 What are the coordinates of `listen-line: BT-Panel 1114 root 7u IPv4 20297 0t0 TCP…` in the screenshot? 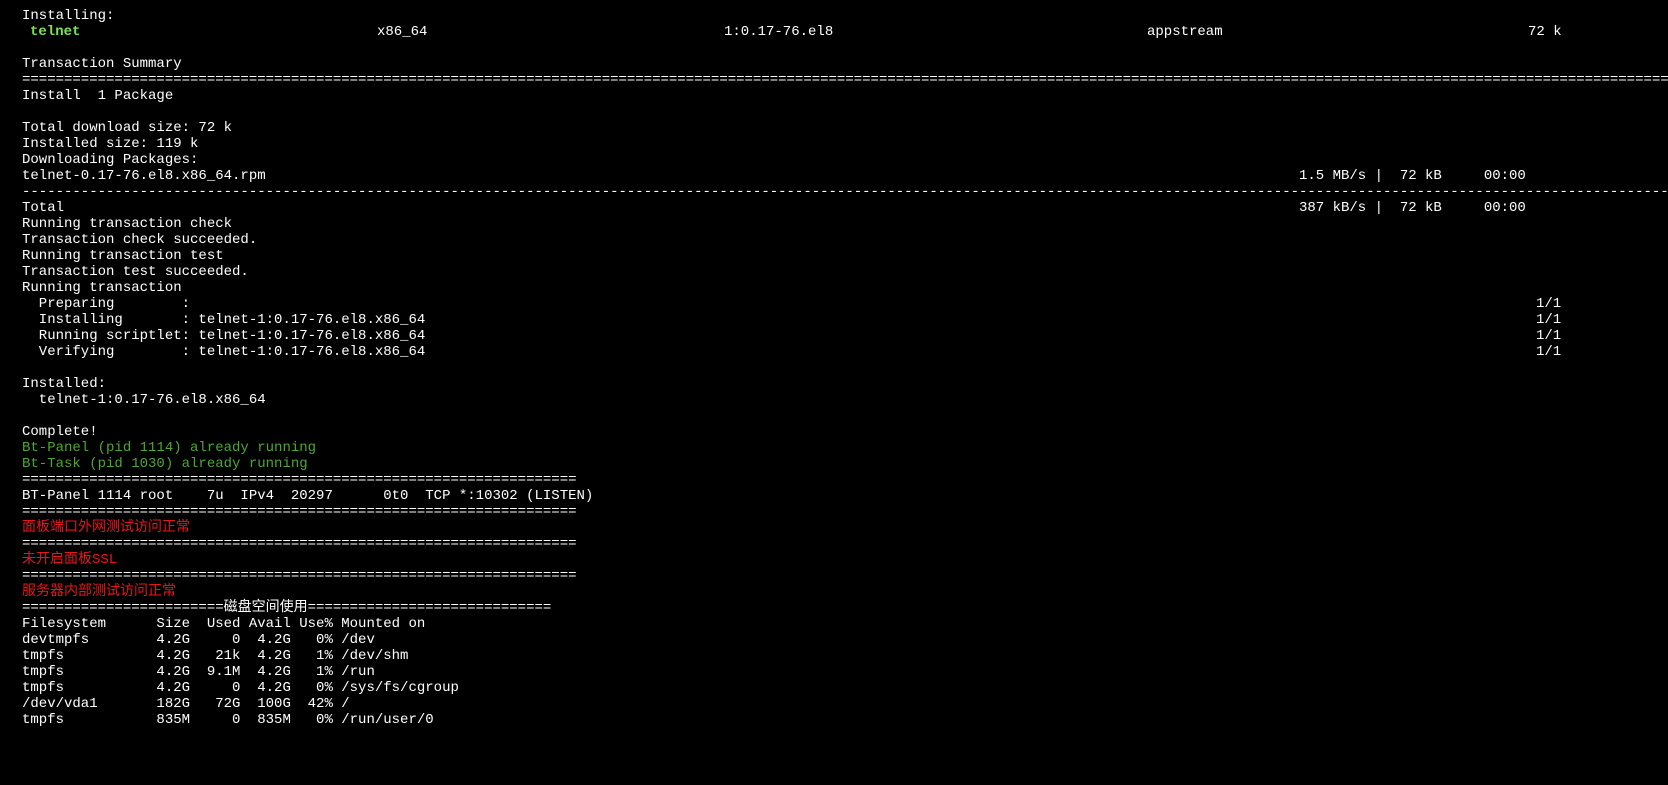 It's located at (308, 496).